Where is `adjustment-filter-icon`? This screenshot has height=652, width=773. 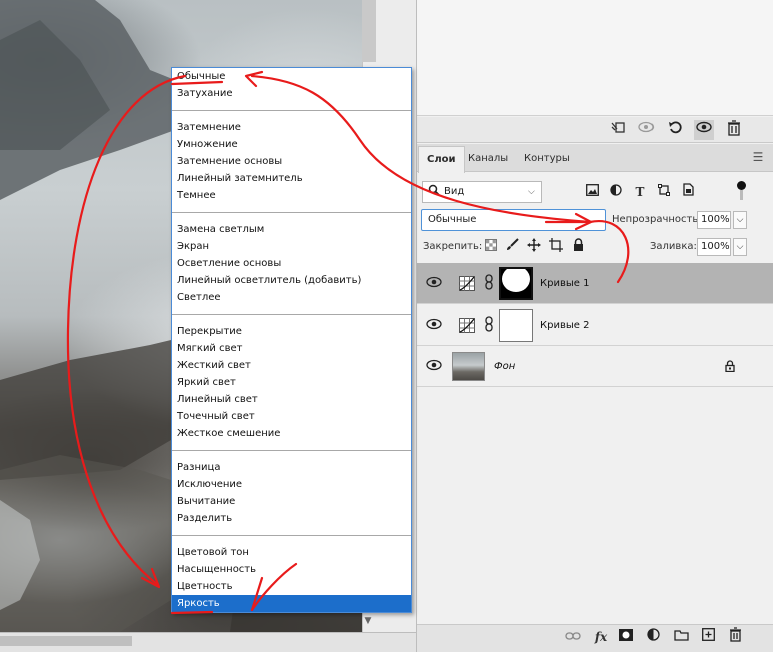
adjustment-filter-icon is located at coordinates (616, 192).